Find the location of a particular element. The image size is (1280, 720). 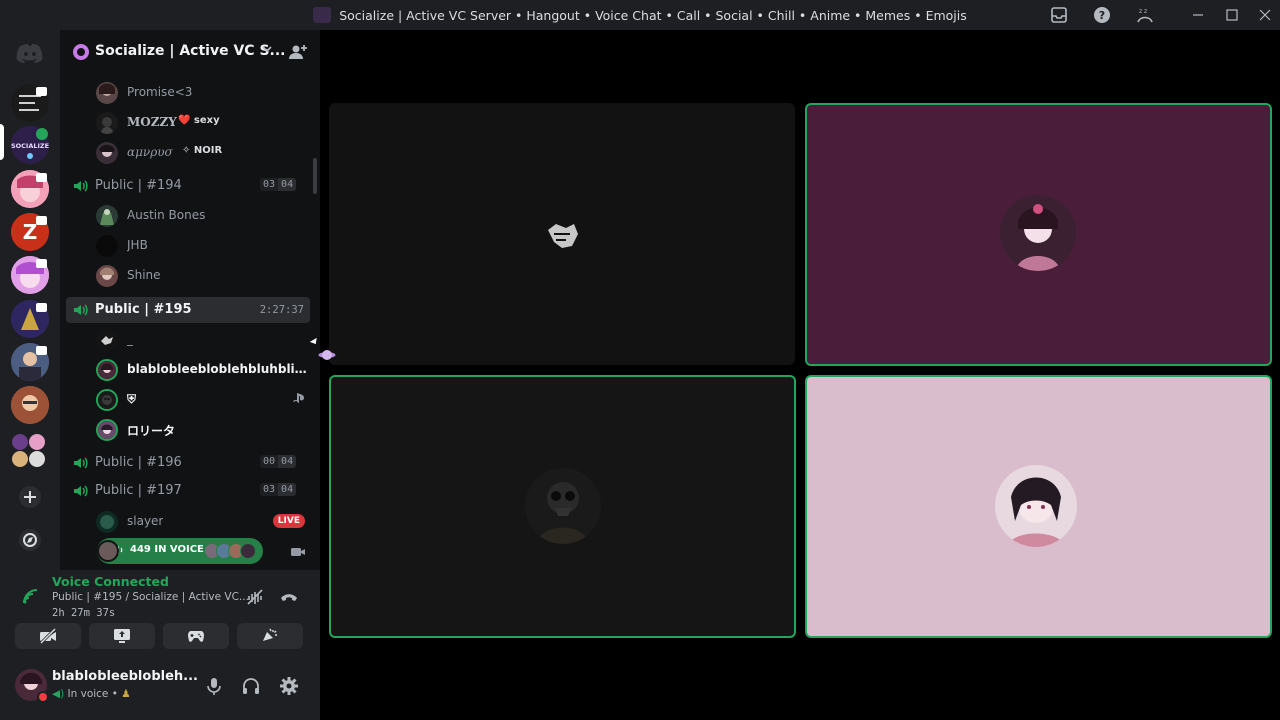

speaker-icon: ◀) is located at coordinates (58, 694).